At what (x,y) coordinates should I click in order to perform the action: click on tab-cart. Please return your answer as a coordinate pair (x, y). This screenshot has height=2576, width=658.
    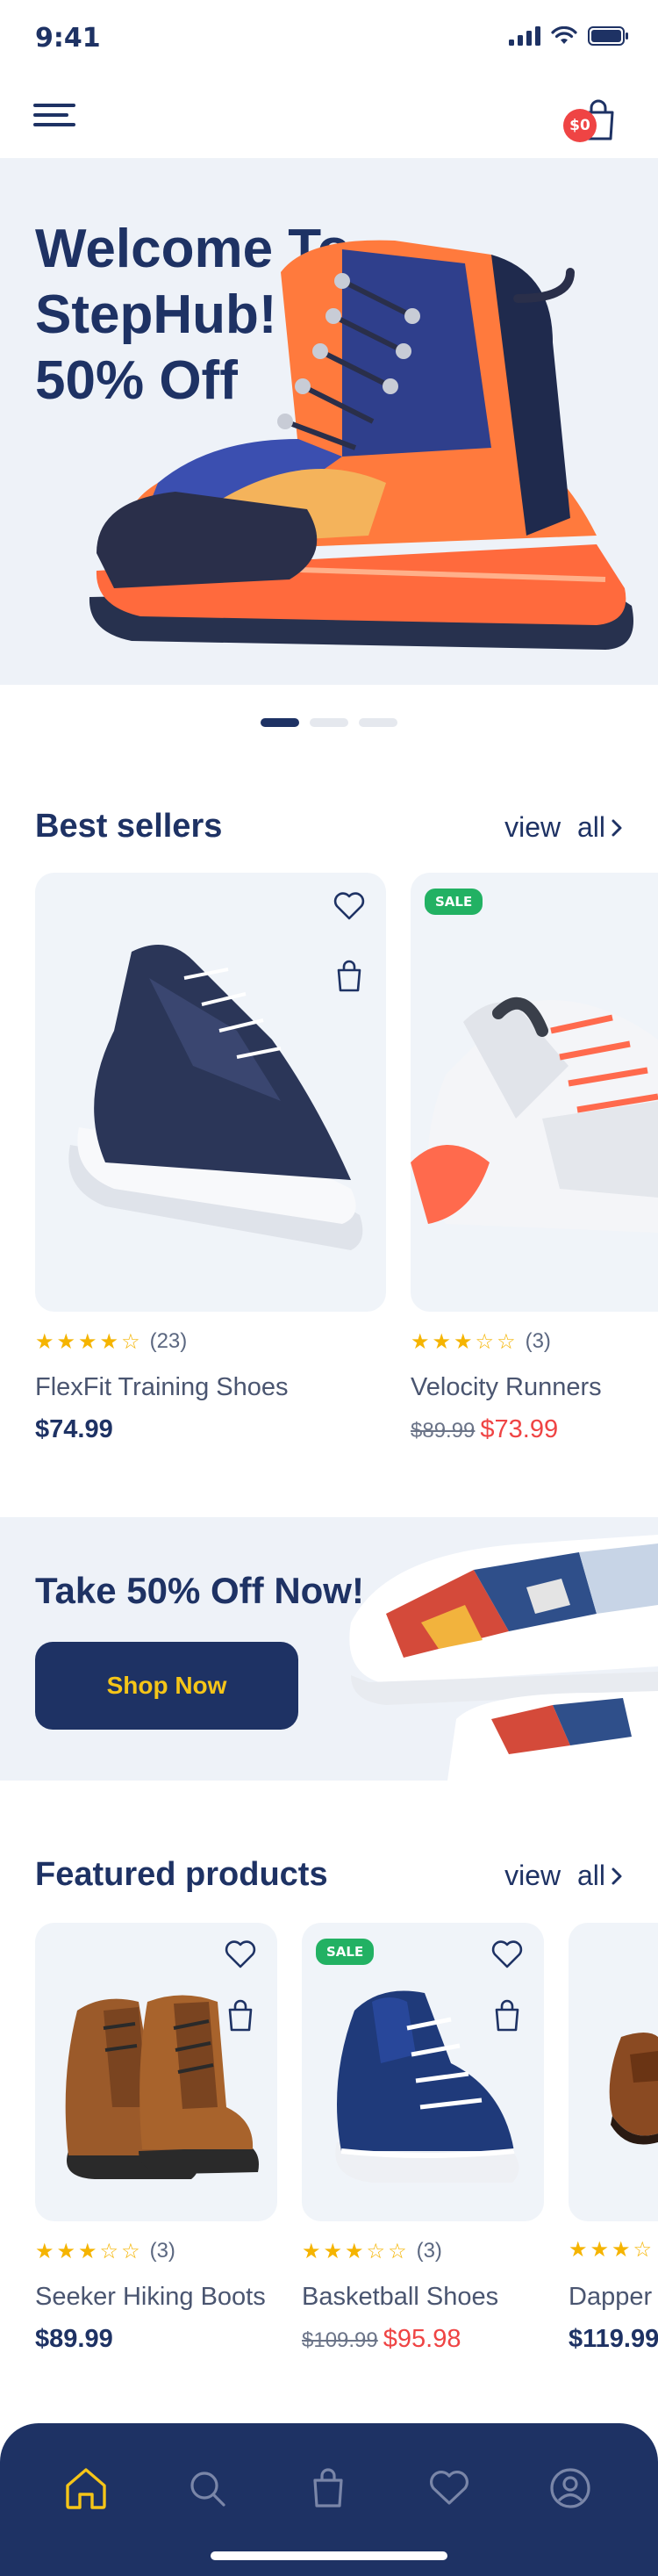
    Looking at the image, I should click on (328, 2488).